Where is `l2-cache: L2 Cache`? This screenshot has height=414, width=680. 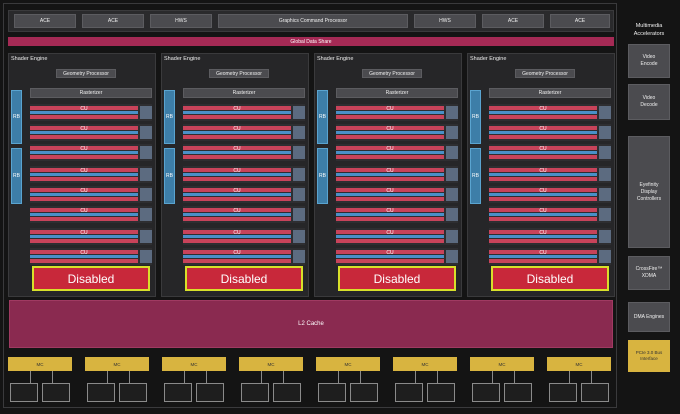 l2-cache: L2 Cache is located at coordinates (311, 324).